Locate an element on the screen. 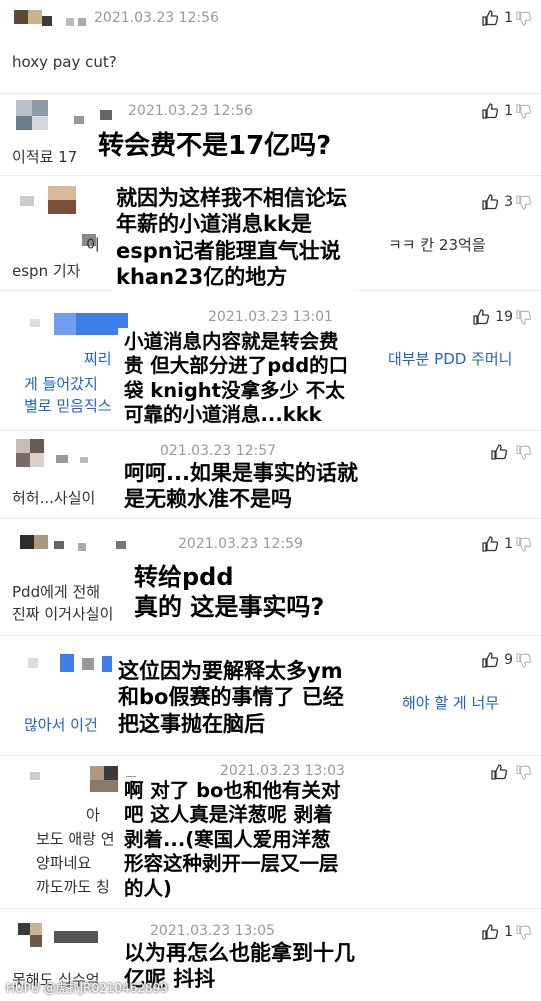  comment-text: Pdd에게 전해 is located at coordinates (56, 592).